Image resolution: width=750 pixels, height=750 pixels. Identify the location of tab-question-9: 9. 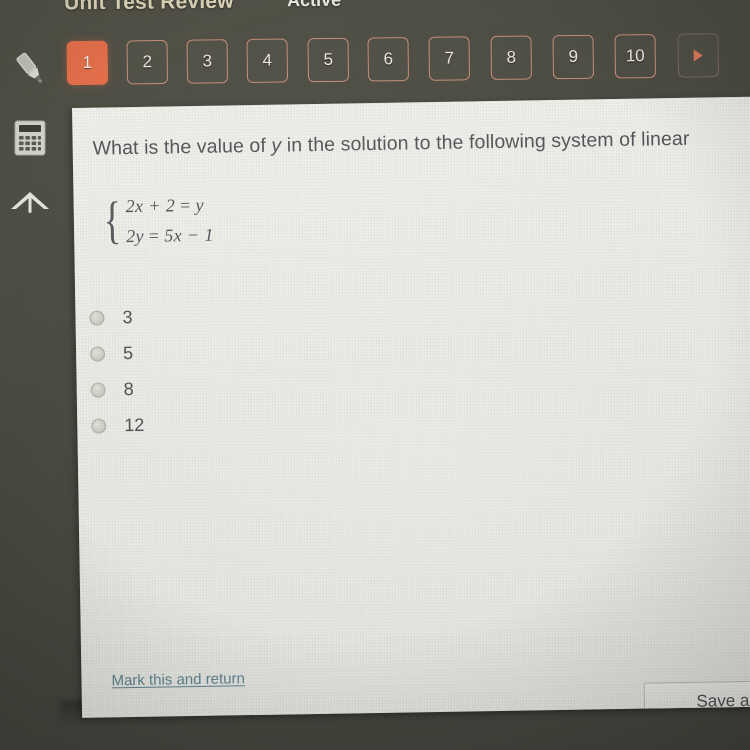
(573, 57).